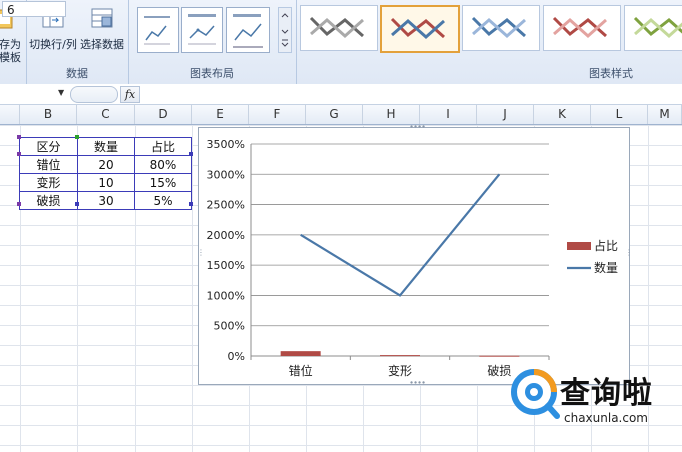 This screenshot has width=682, height=452. Describe the element at coordinates (226, 174) in the screenshot. I see `y-tick-label: 3000%` at that location.